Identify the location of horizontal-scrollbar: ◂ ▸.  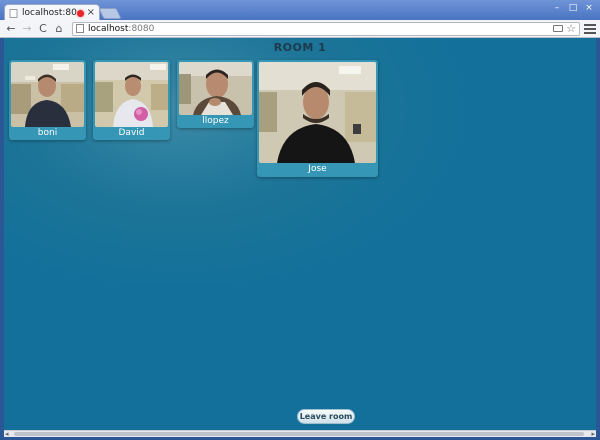
(300, 434).